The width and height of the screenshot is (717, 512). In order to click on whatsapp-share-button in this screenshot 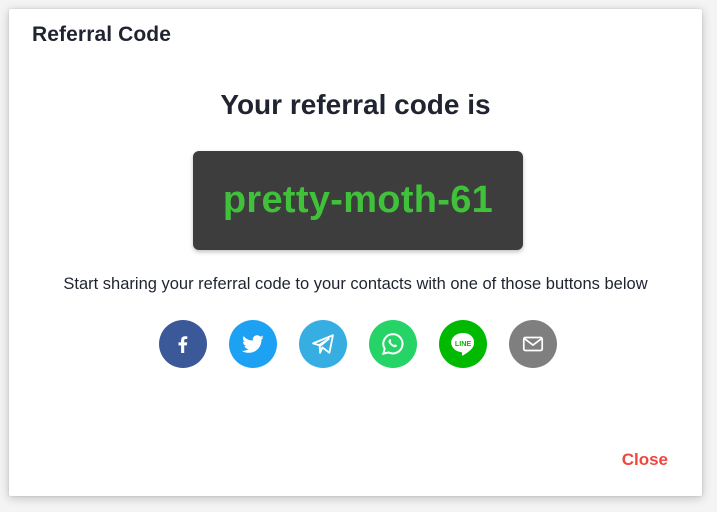, I will do `click(393, 344)`.